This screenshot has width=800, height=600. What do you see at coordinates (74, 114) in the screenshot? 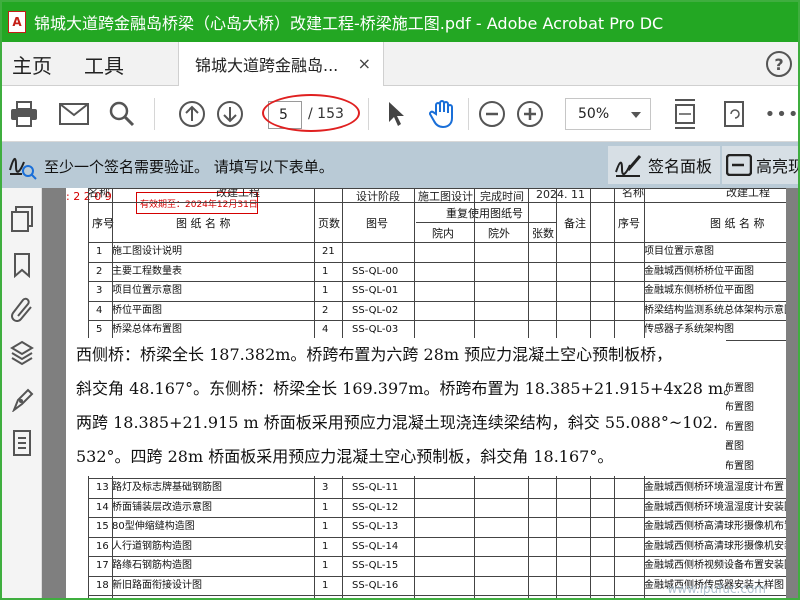
I see `mail-icon` at bounding box center [74, 114].